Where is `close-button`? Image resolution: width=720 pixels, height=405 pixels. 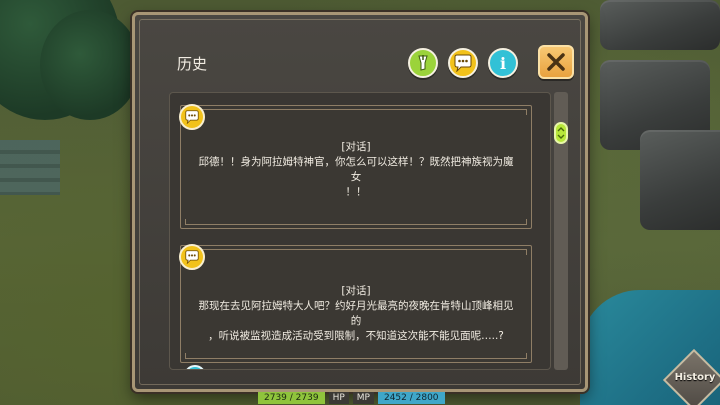 close-button is located at coordinates (556, 62).